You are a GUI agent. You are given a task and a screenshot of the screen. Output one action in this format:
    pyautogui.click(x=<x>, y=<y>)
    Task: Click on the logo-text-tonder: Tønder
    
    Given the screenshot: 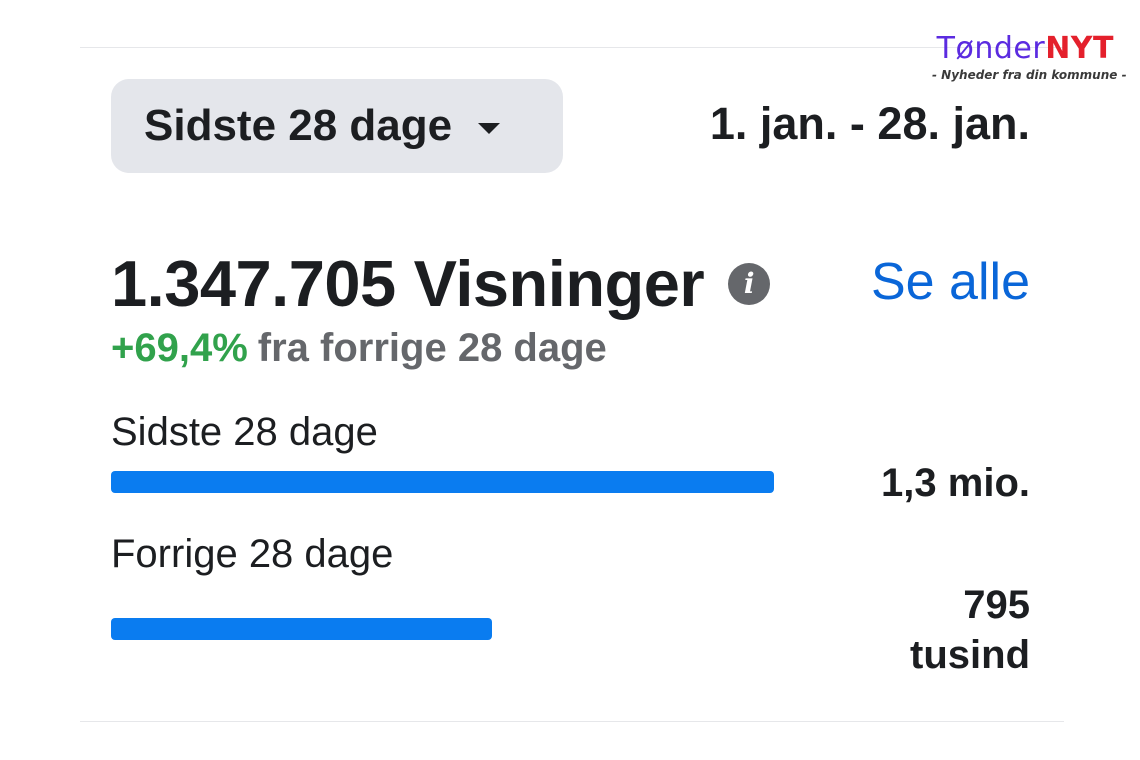 What is the action you would take?
    pyautogui.click(x=991, y=48)
    